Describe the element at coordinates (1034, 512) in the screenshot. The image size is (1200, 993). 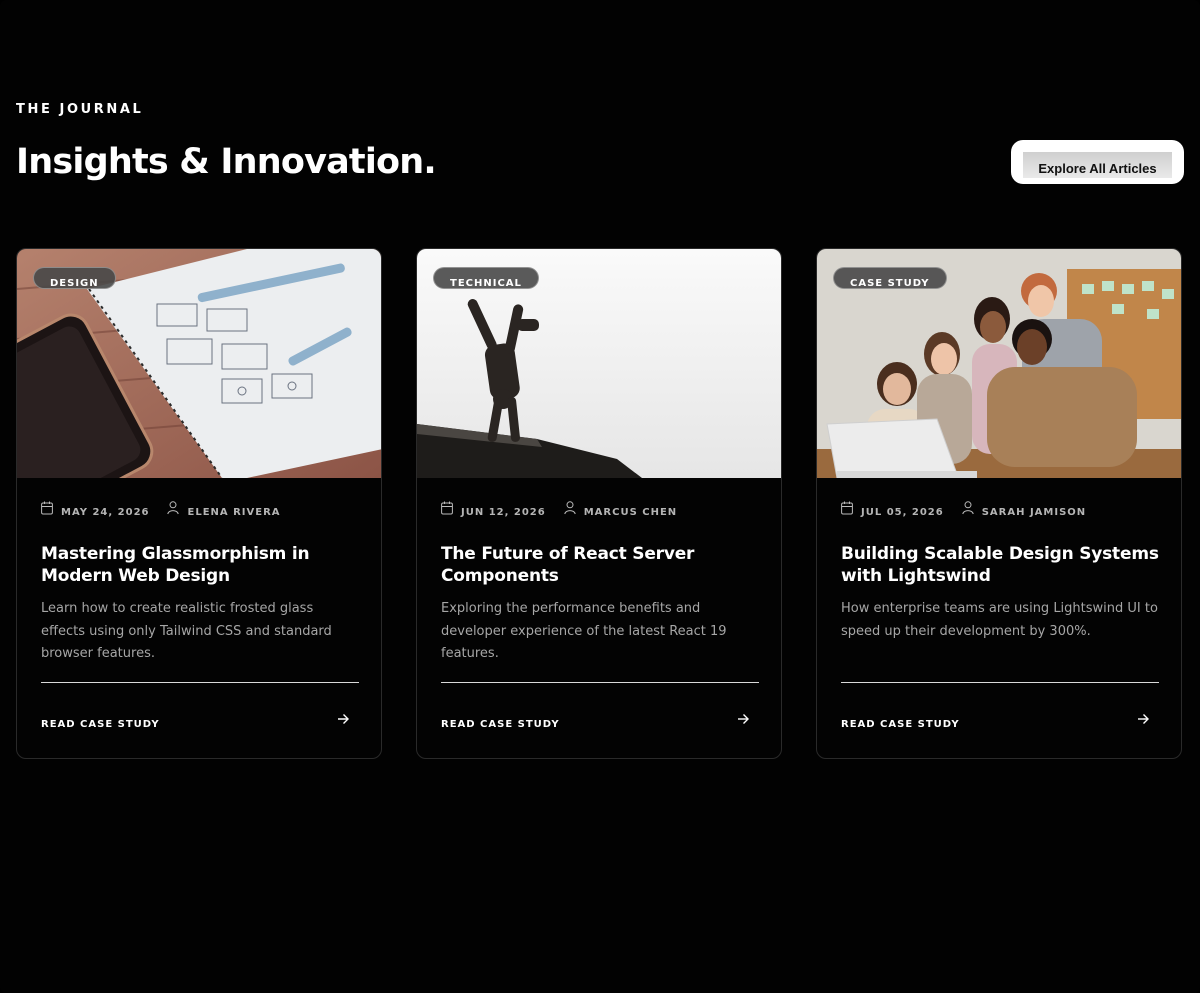
I see `article-author: SARAH JAMISON` at that location.